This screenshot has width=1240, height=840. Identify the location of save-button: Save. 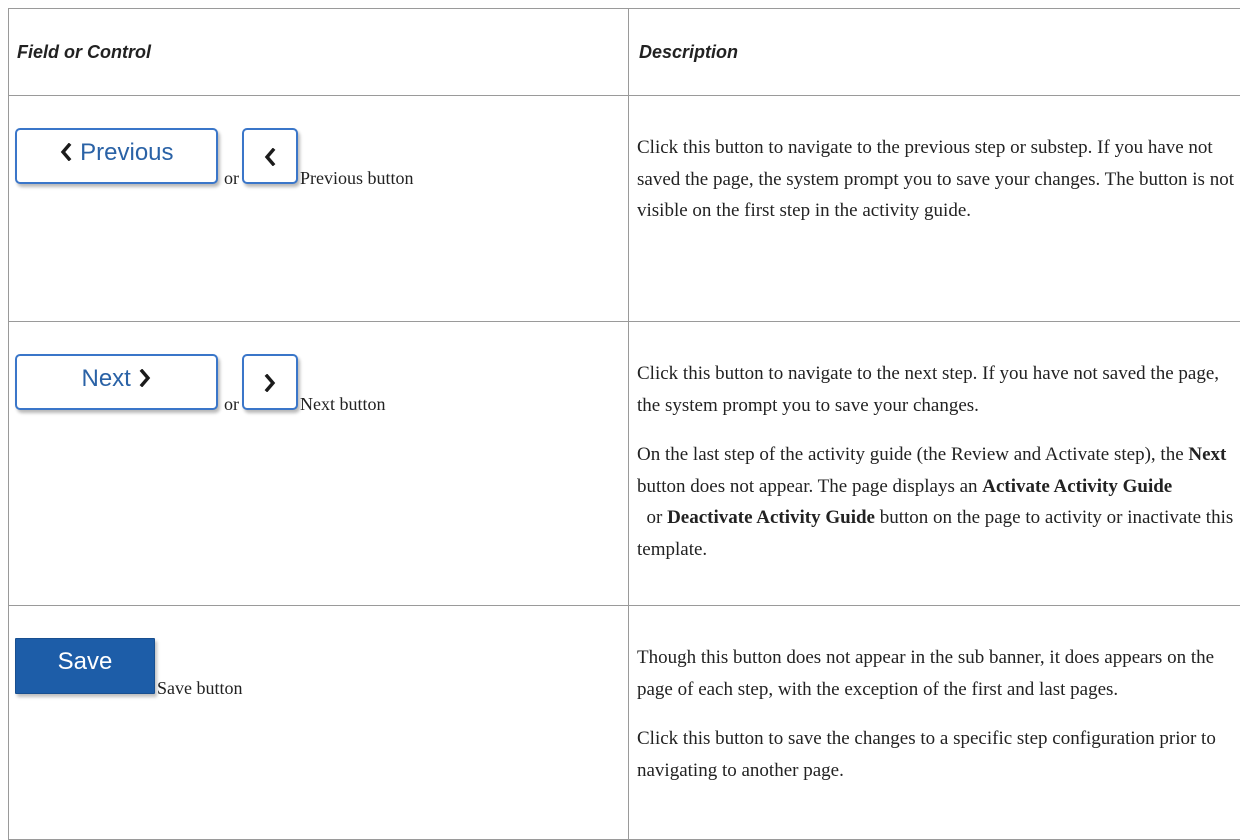
(85, 666).